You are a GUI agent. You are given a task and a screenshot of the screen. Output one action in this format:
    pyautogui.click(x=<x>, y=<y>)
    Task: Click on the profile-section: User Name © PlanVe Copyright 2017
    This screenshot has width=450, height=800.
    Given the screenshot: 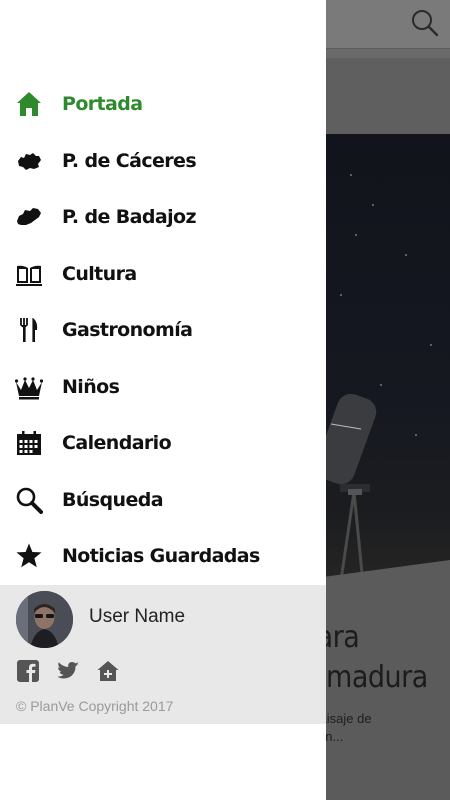 What is the action you would take?
    pyautogui.click(x=163, y=654)
    